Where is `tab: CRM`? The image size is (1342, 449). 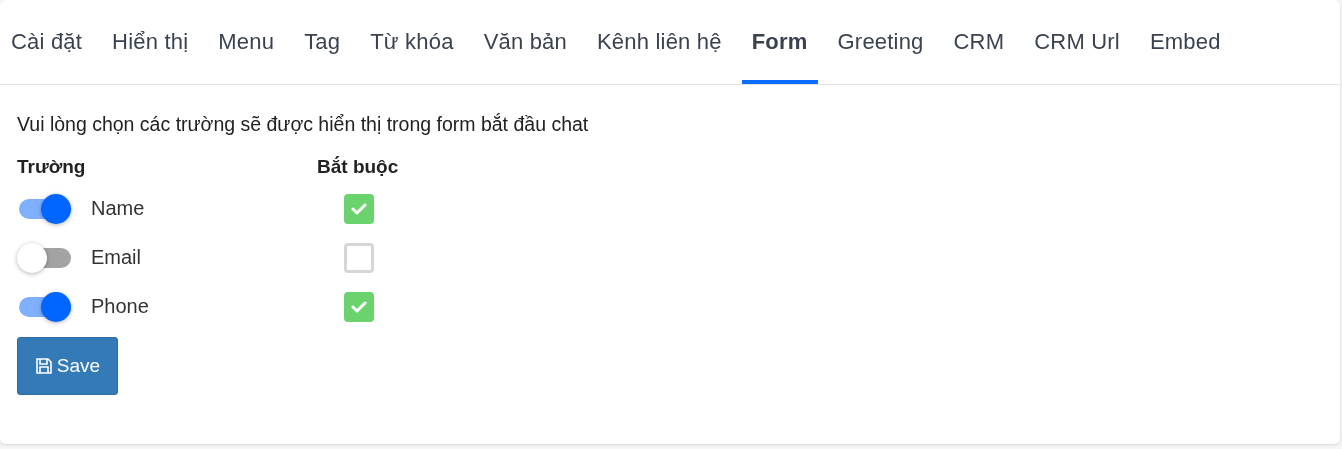
tab: CRM is located at coordinates (979, 42).